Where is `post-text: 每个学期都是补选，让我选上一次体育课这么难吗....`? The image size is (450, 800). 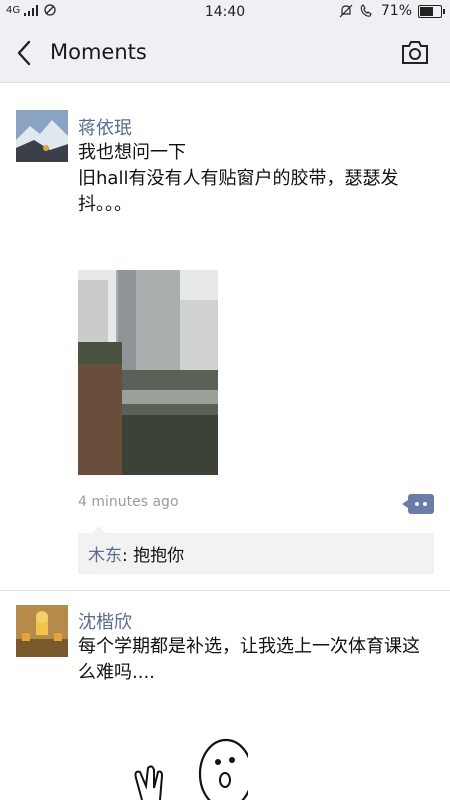 post-text: 每个学期都是补选，让我选上一次体育课这么难吗.... is located at coordinates (249, 659).